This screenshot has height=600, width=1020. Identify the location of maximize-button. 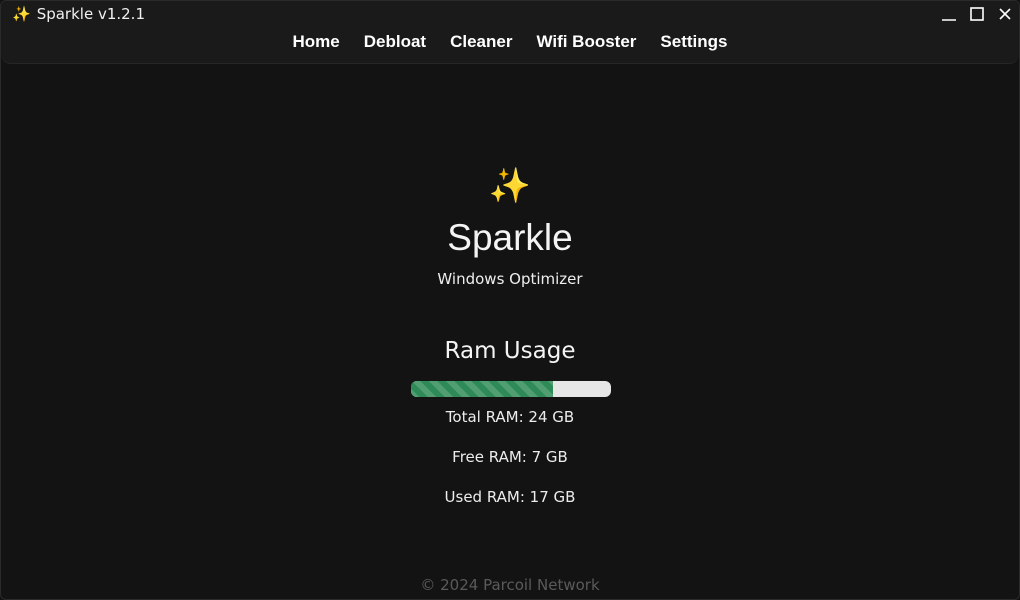
(977, 14).